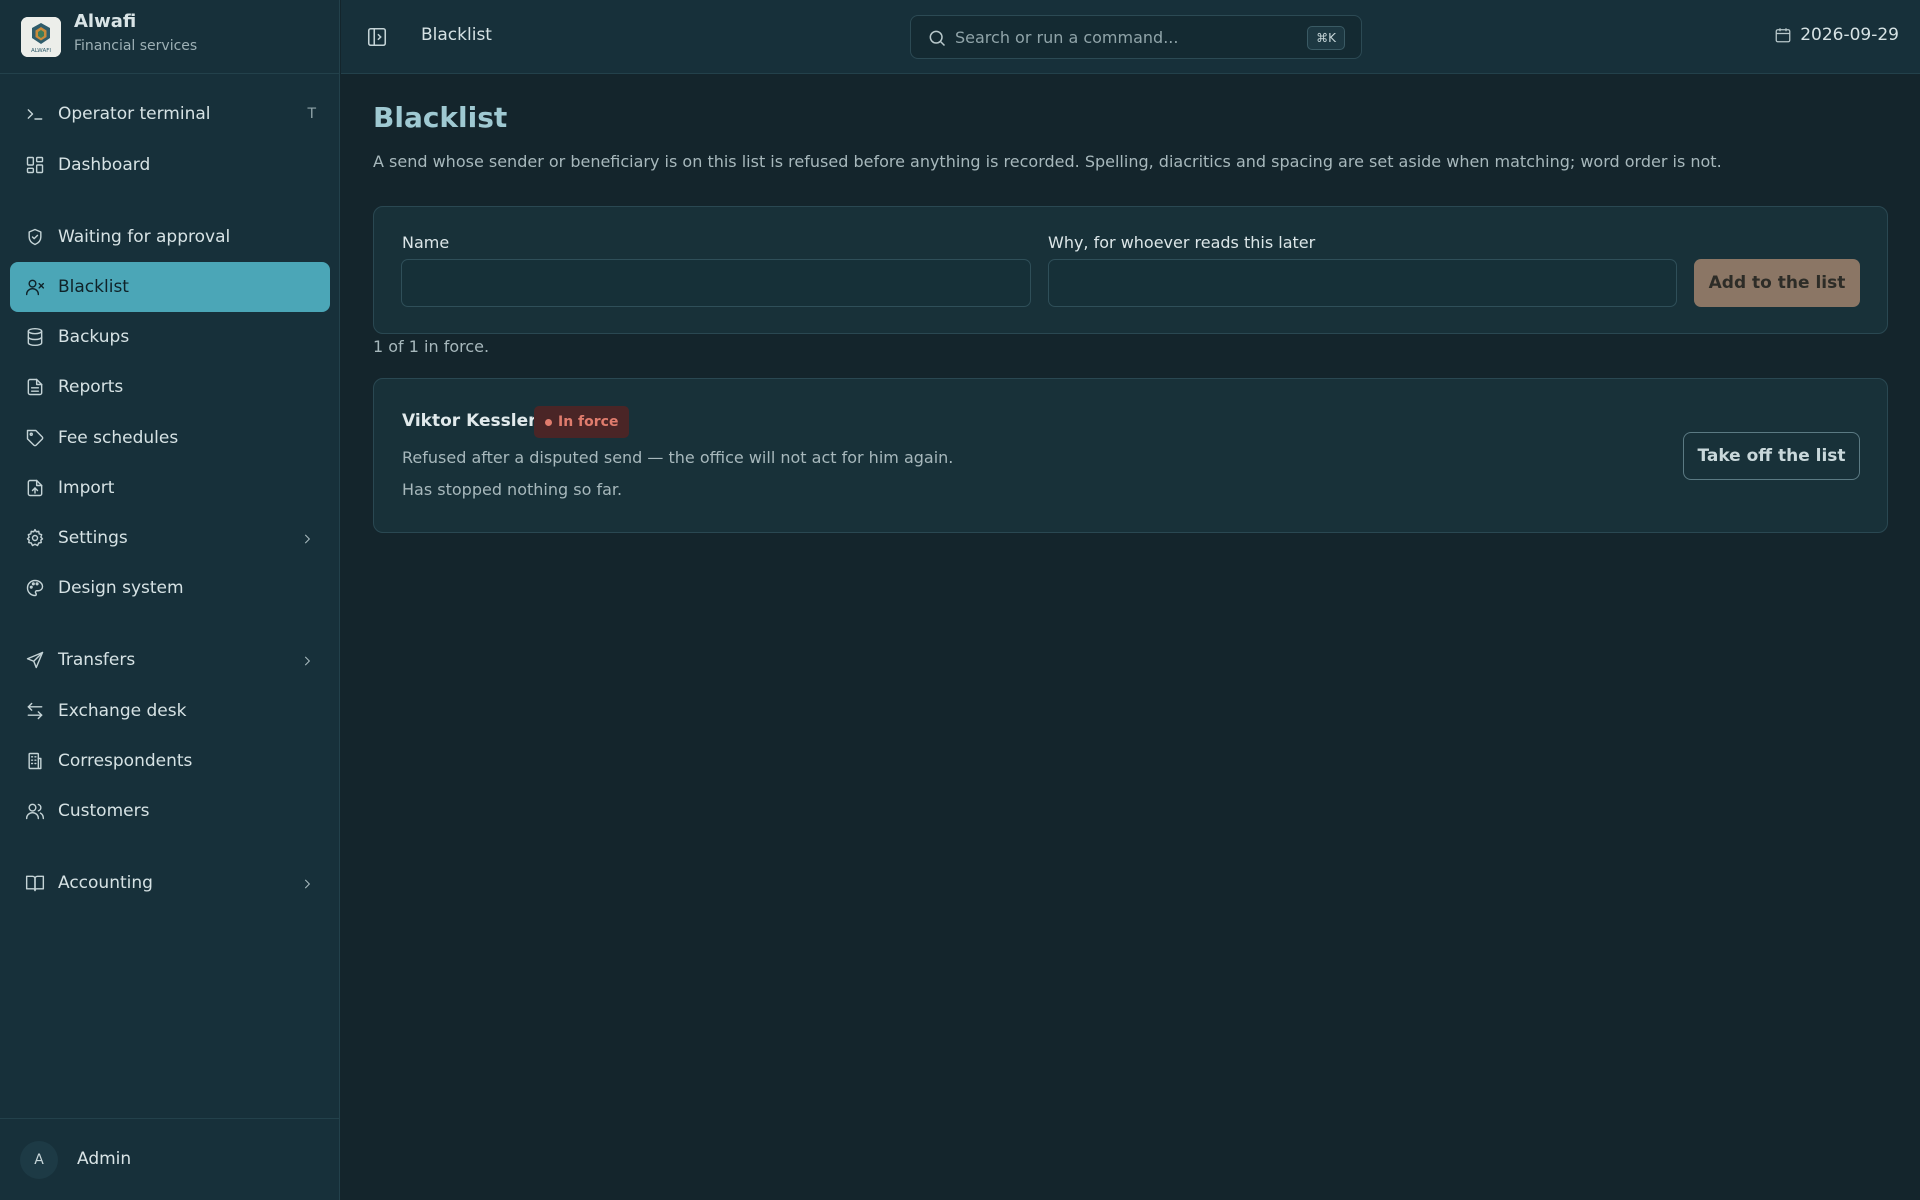 The height and width of the screenshot is (1200, 1920). I want to click on brand-logo: ALWAFI, so click(41, 37).